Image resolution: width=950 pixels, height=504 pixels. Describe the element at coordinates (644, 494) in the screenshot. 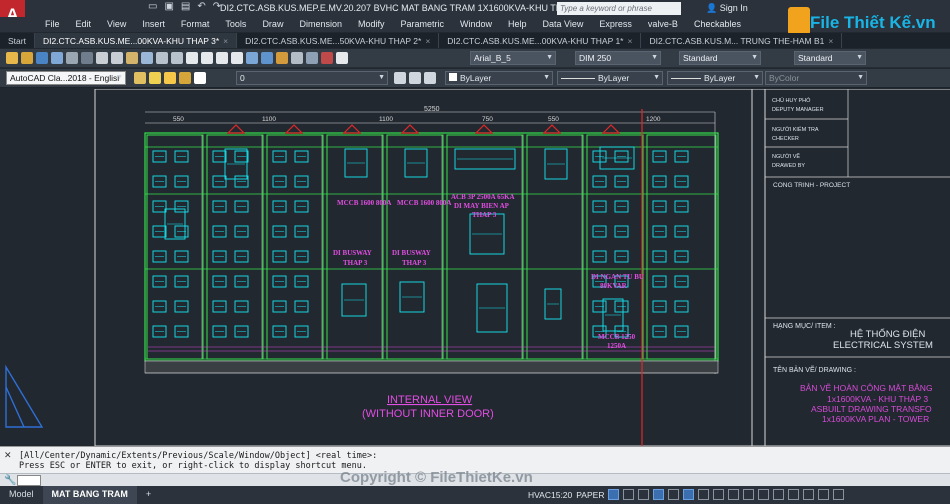

I see `ortho-icon` at that location.